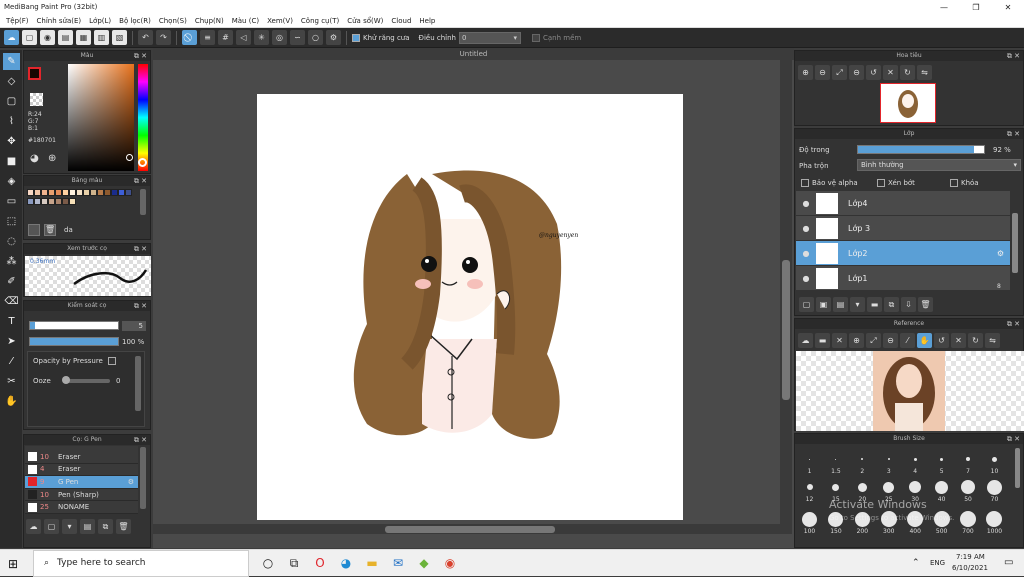  What do you see at coordinates (134, 326) in the screenshot?
I see `size-value: 5` at bounding box center [134, 326].